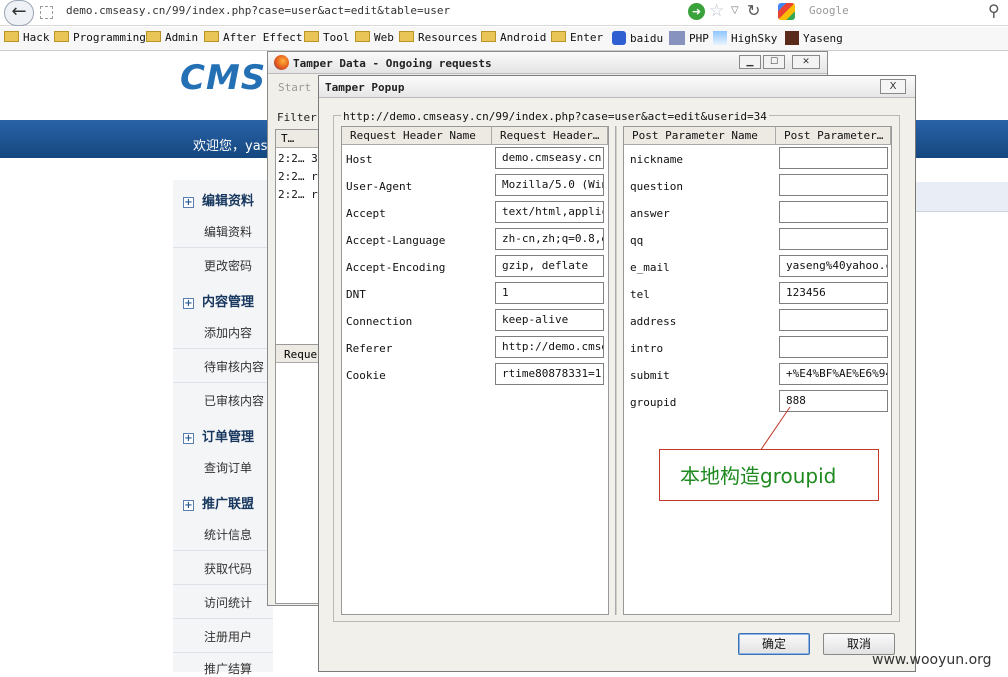 This screenshot has height=677, width=1008. I want to click on bookmark-folder-programming: Programming, so click(100, 37).